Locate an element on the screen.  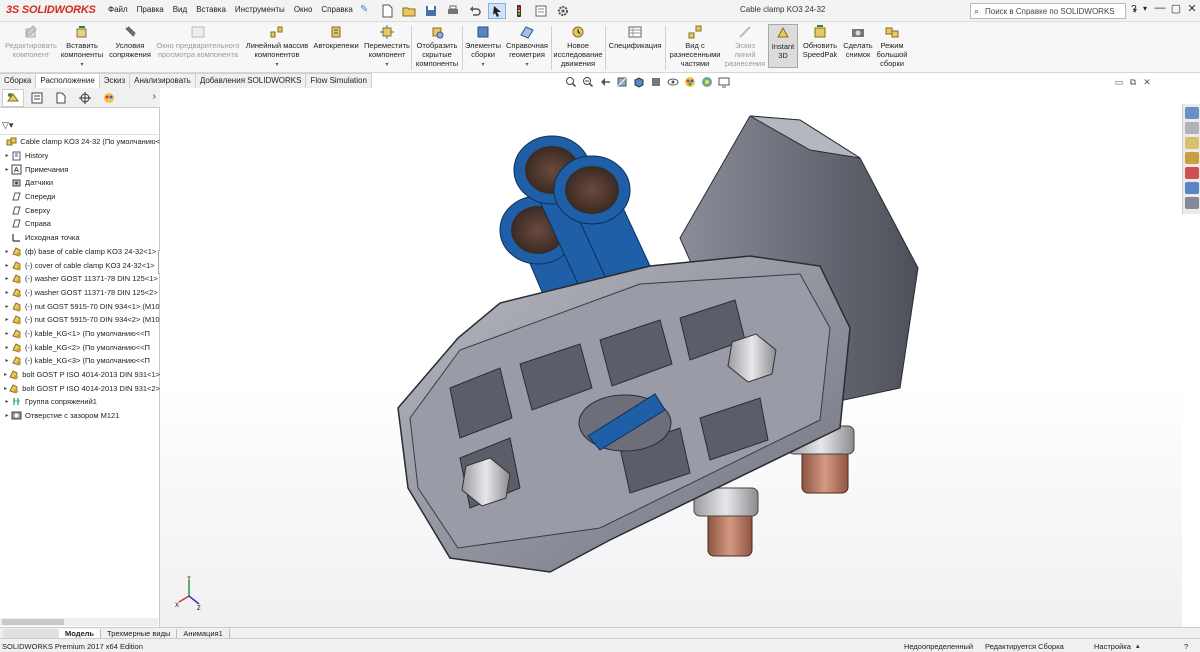
ribbon-reference-geometry: Справочная геометрия ▾ is located at coordinates (527, 47).